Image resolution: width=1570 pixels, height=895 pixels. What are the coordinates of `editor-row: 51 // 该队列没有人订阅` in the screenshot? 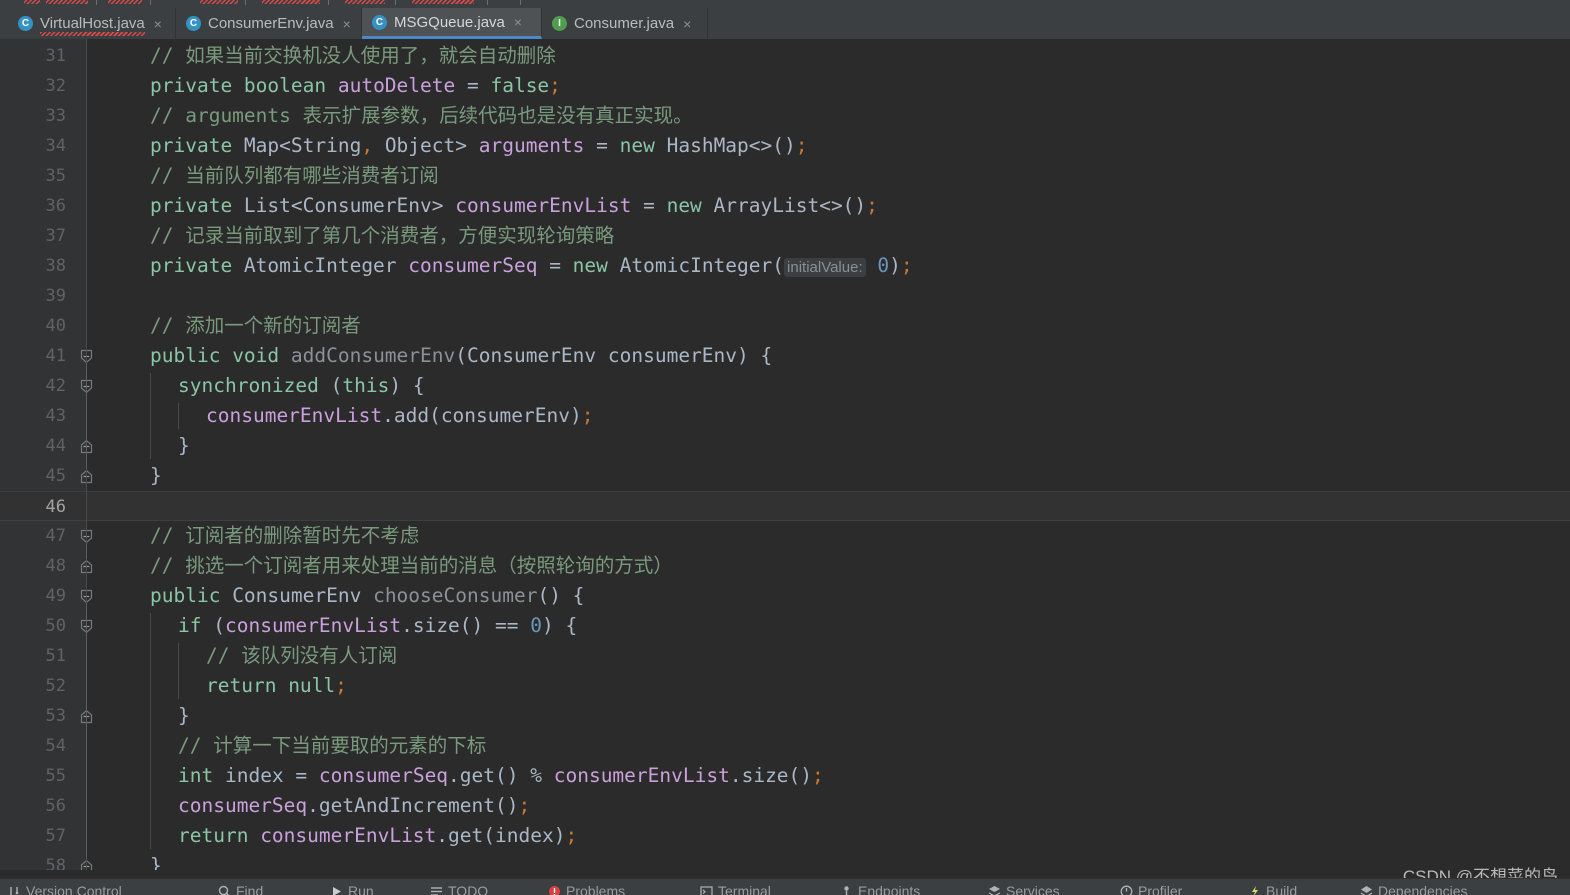 It's located at (785, 656).